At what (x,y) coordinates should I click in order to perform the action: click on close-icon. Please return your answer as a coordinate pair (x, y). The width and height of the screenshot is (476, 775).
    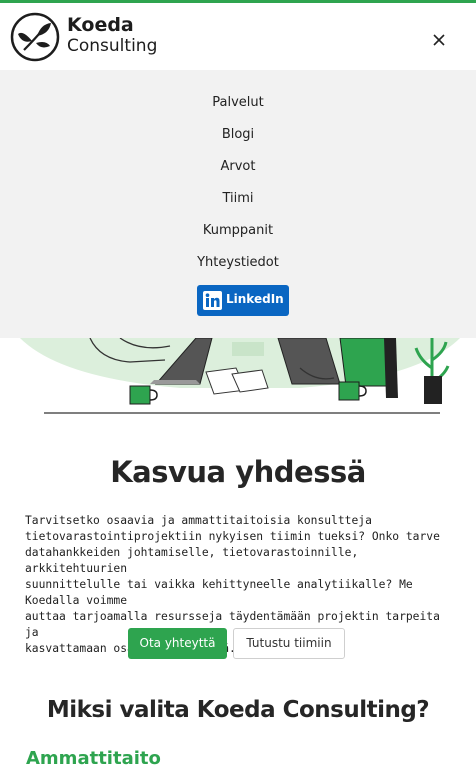
    Looking at the image, I should click on (439, 40).